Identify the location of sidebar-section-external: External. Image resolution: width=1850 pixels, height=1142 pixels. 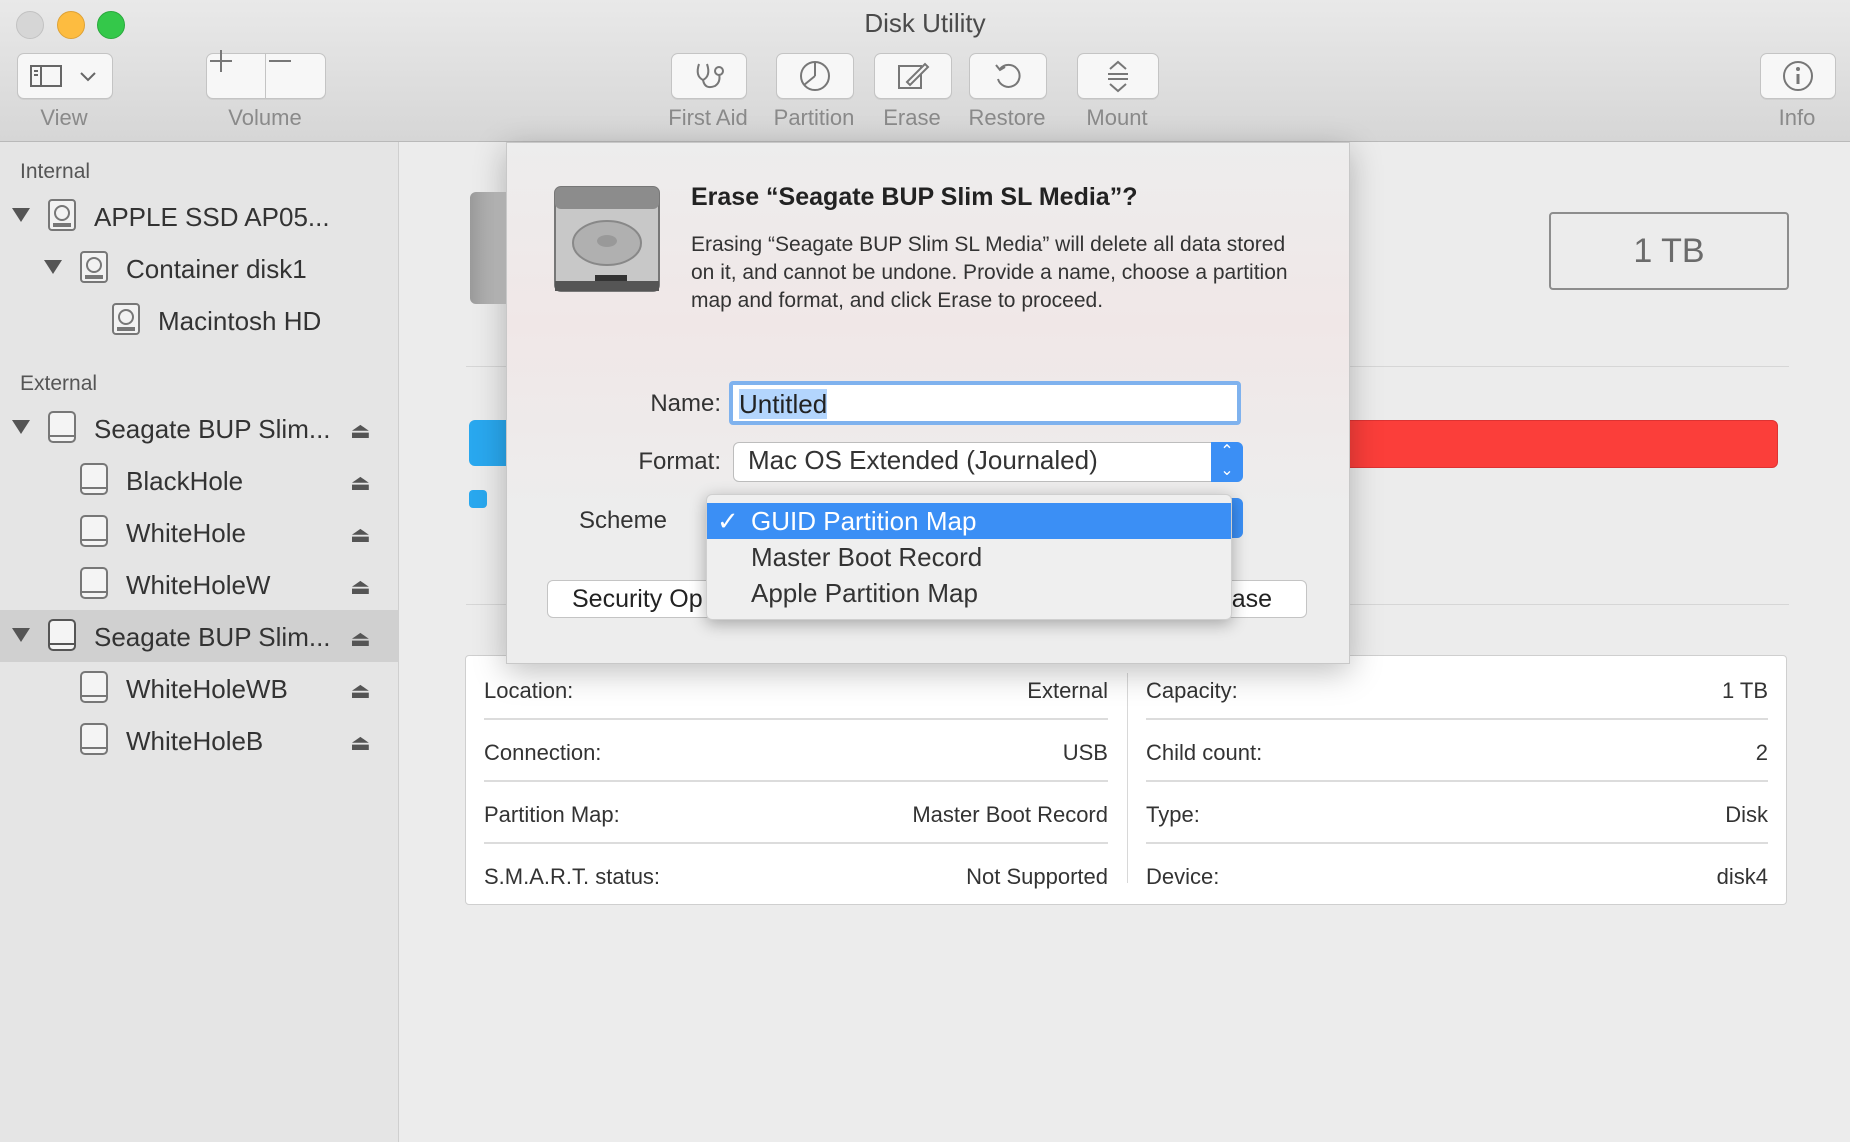
(59, 383).